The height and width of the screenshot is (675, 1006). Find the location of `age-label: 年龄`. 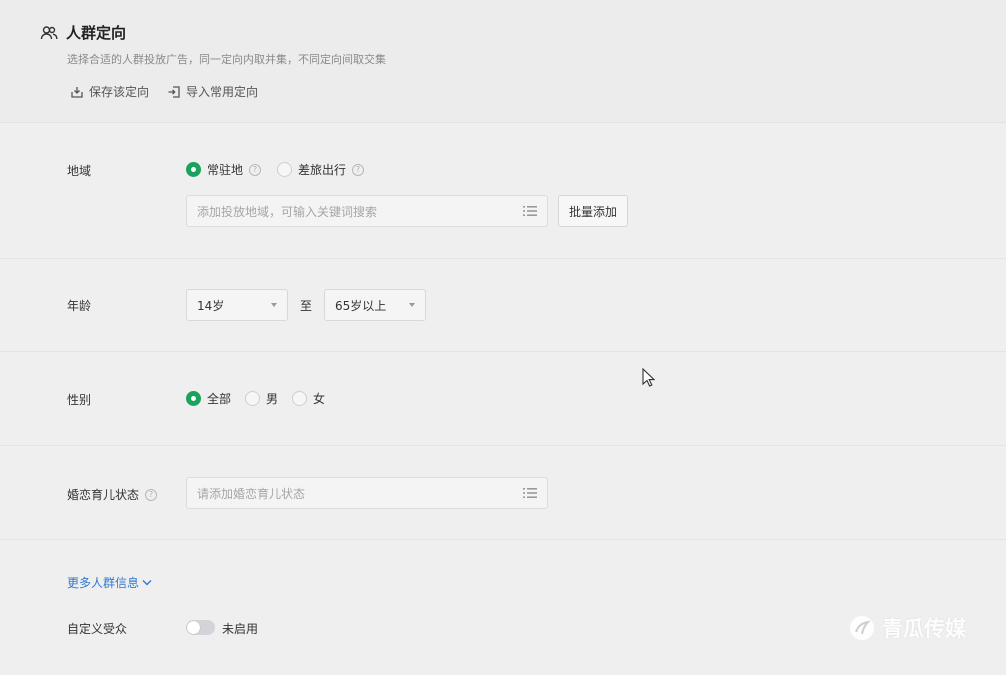

age-label: 年龄 is located at coordinates (79, 305).